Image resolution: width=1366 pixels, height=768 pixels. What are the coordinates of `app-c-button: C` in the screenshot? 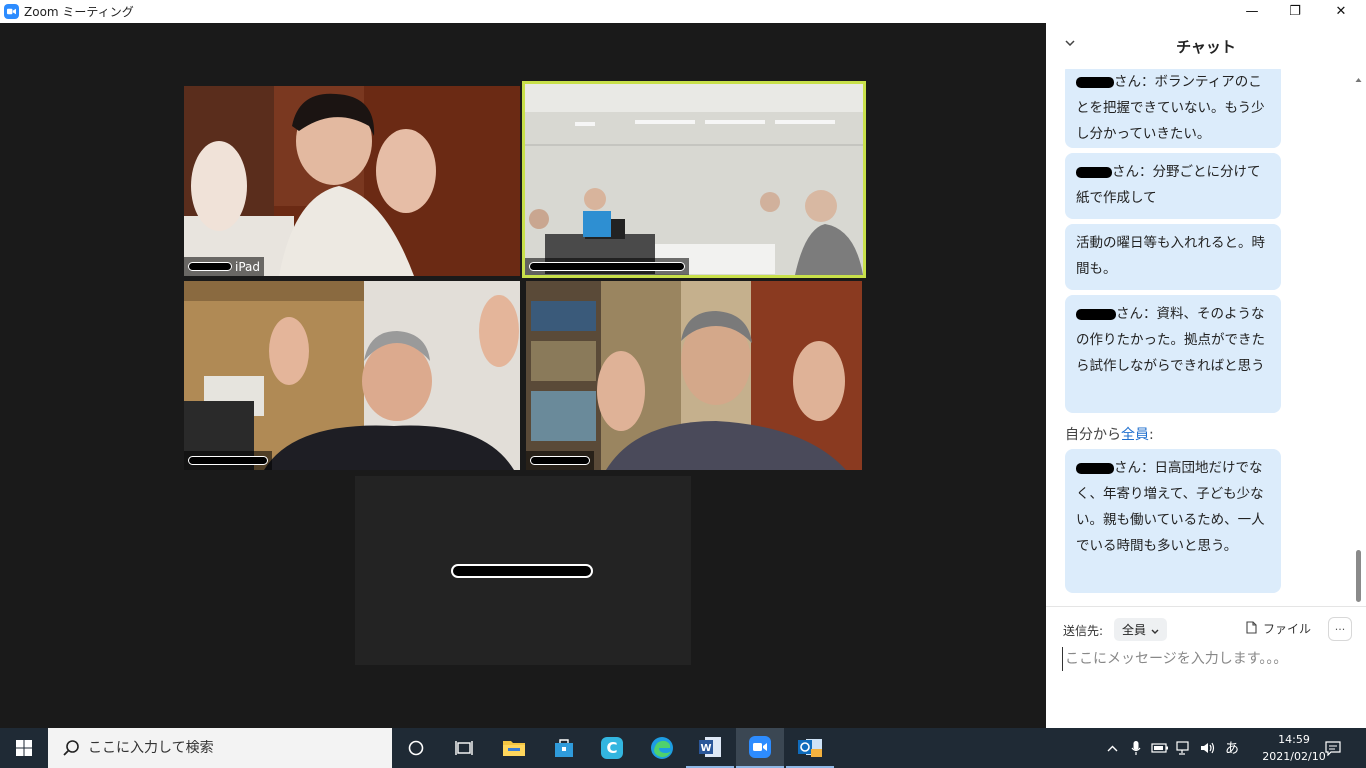 It's located at (612, 748).